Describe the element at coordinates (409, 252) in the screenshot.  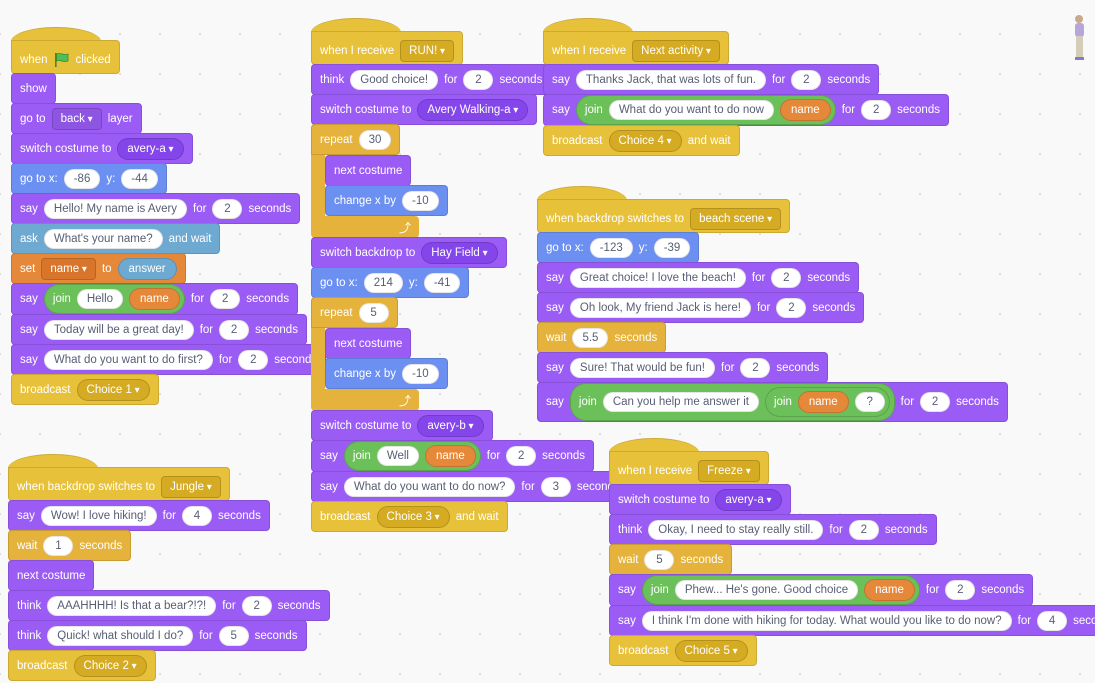
I see `looks-block: switch backdrop to Hay Field` at that location.